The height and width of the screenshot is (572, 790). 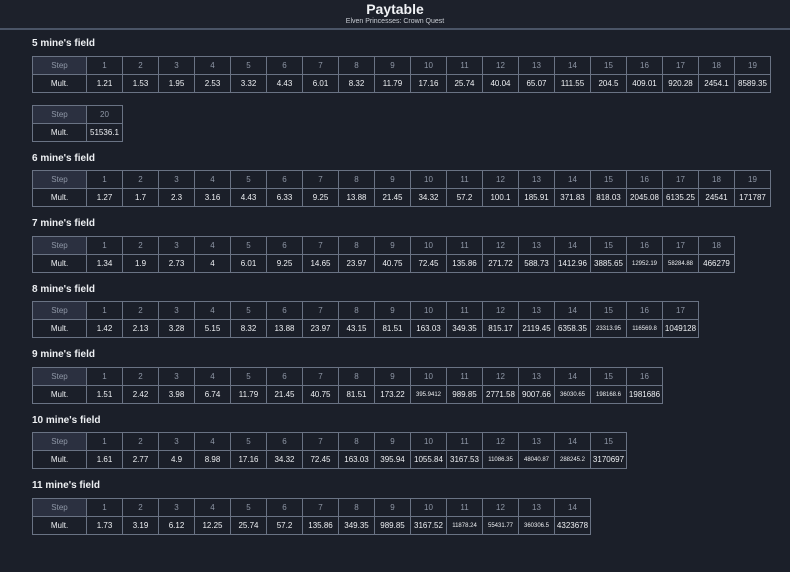 I want to click on mult-cell: 4.9, so click(x=176, y=459).